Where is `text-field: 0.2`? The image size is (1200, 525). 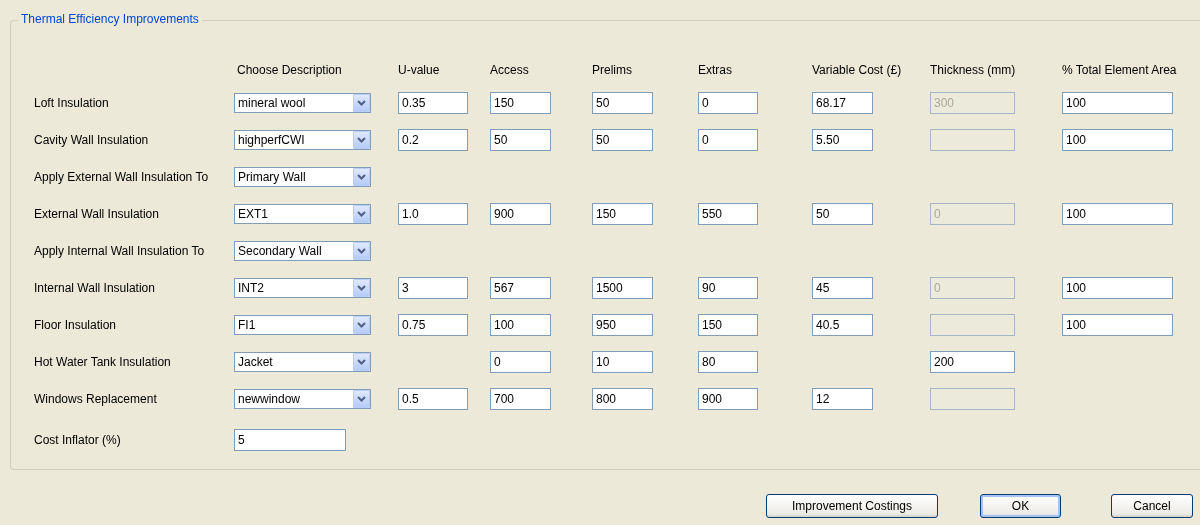 text-field: 0.2 is located at coordinates (433, 139).